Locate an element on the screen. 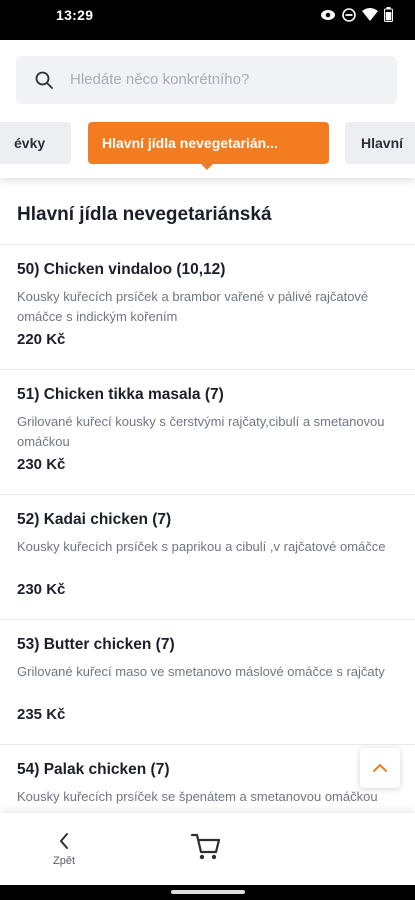 The height and width of the screenshot is (900, 415). wifi-icon is located at coordinates (370, 14).